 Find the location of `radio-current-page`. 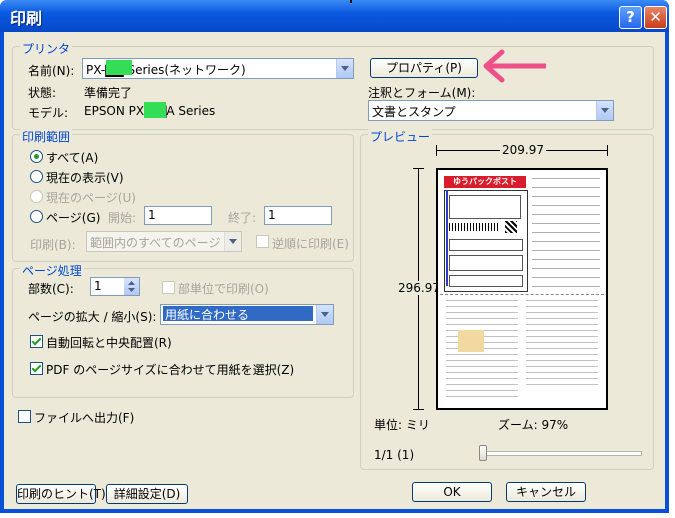

radio-current-page is located at coordinates (36, 196).